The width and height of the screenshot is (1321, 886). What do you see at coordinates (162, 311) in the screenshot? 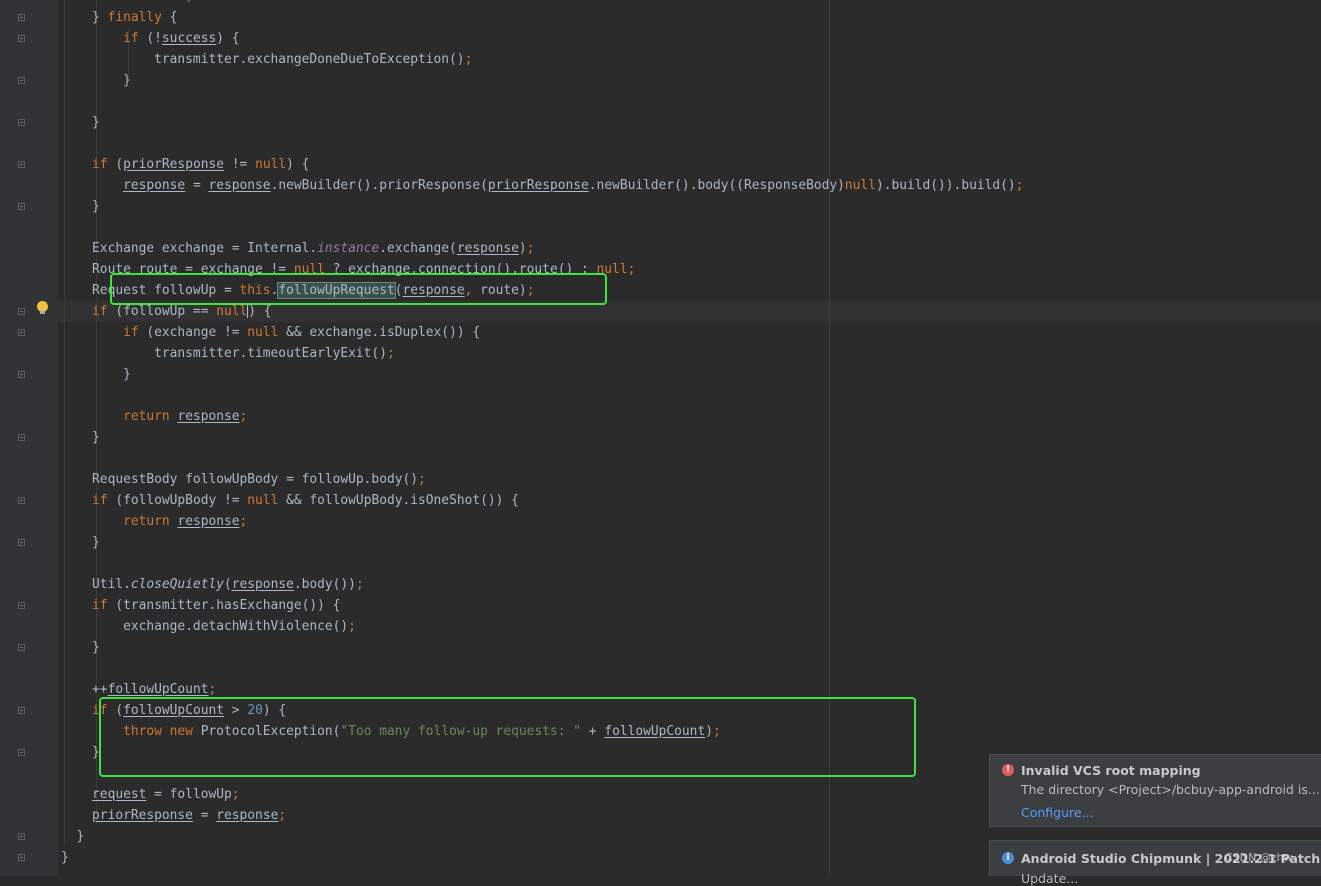
I see `code-token: (followUp ==` at bounding box center [162, 311].